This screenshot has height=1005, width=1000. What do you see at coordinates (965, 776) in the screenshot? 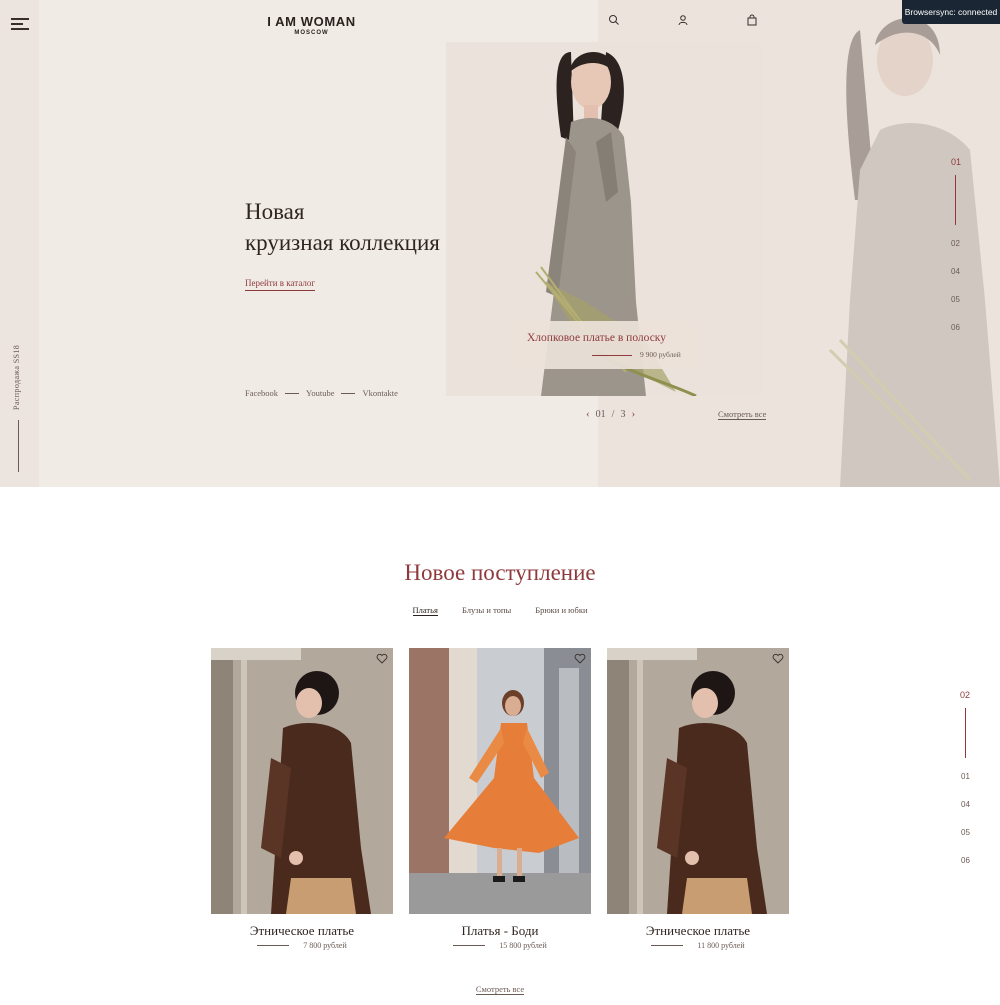
I see `section-indicator: 01` at bounding box center [965, 776].